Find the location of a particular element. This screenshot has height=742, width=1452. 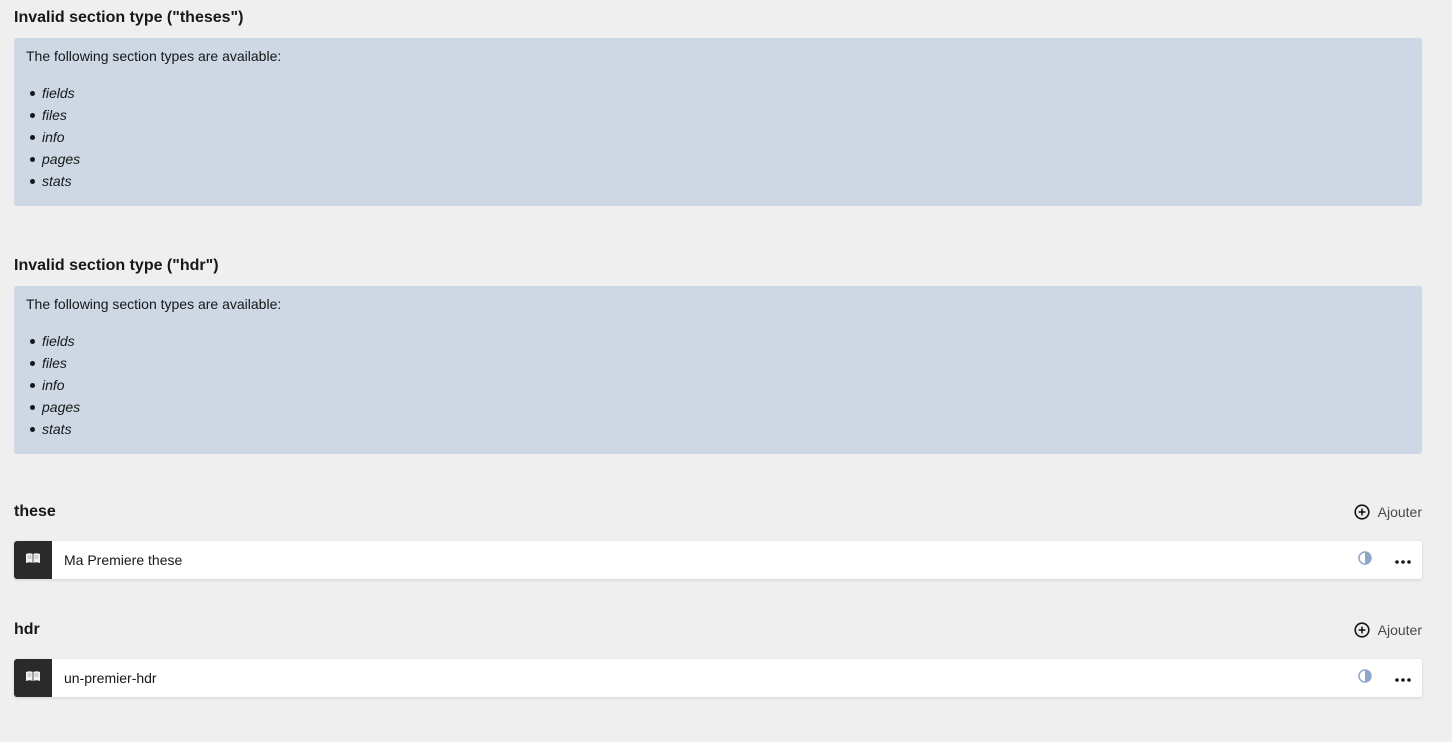

page-title: Ma Premiere these is located at coordinates (705, 560).